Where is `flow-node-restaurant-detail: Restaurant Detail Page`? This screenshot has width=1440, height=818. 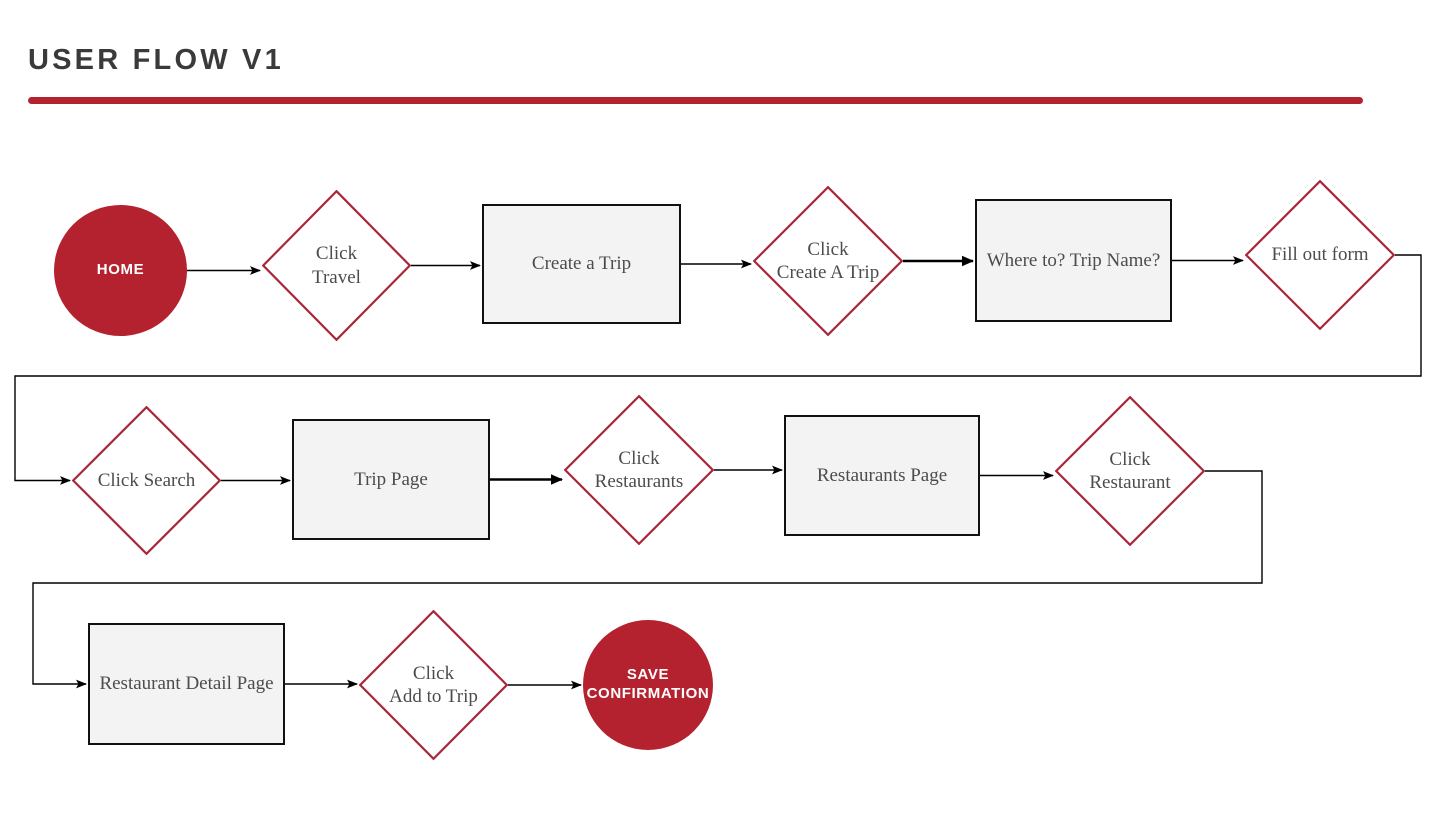 flow-node-restaurant-detail: Restaurant Detail Page is located at coordinates (186, 684).